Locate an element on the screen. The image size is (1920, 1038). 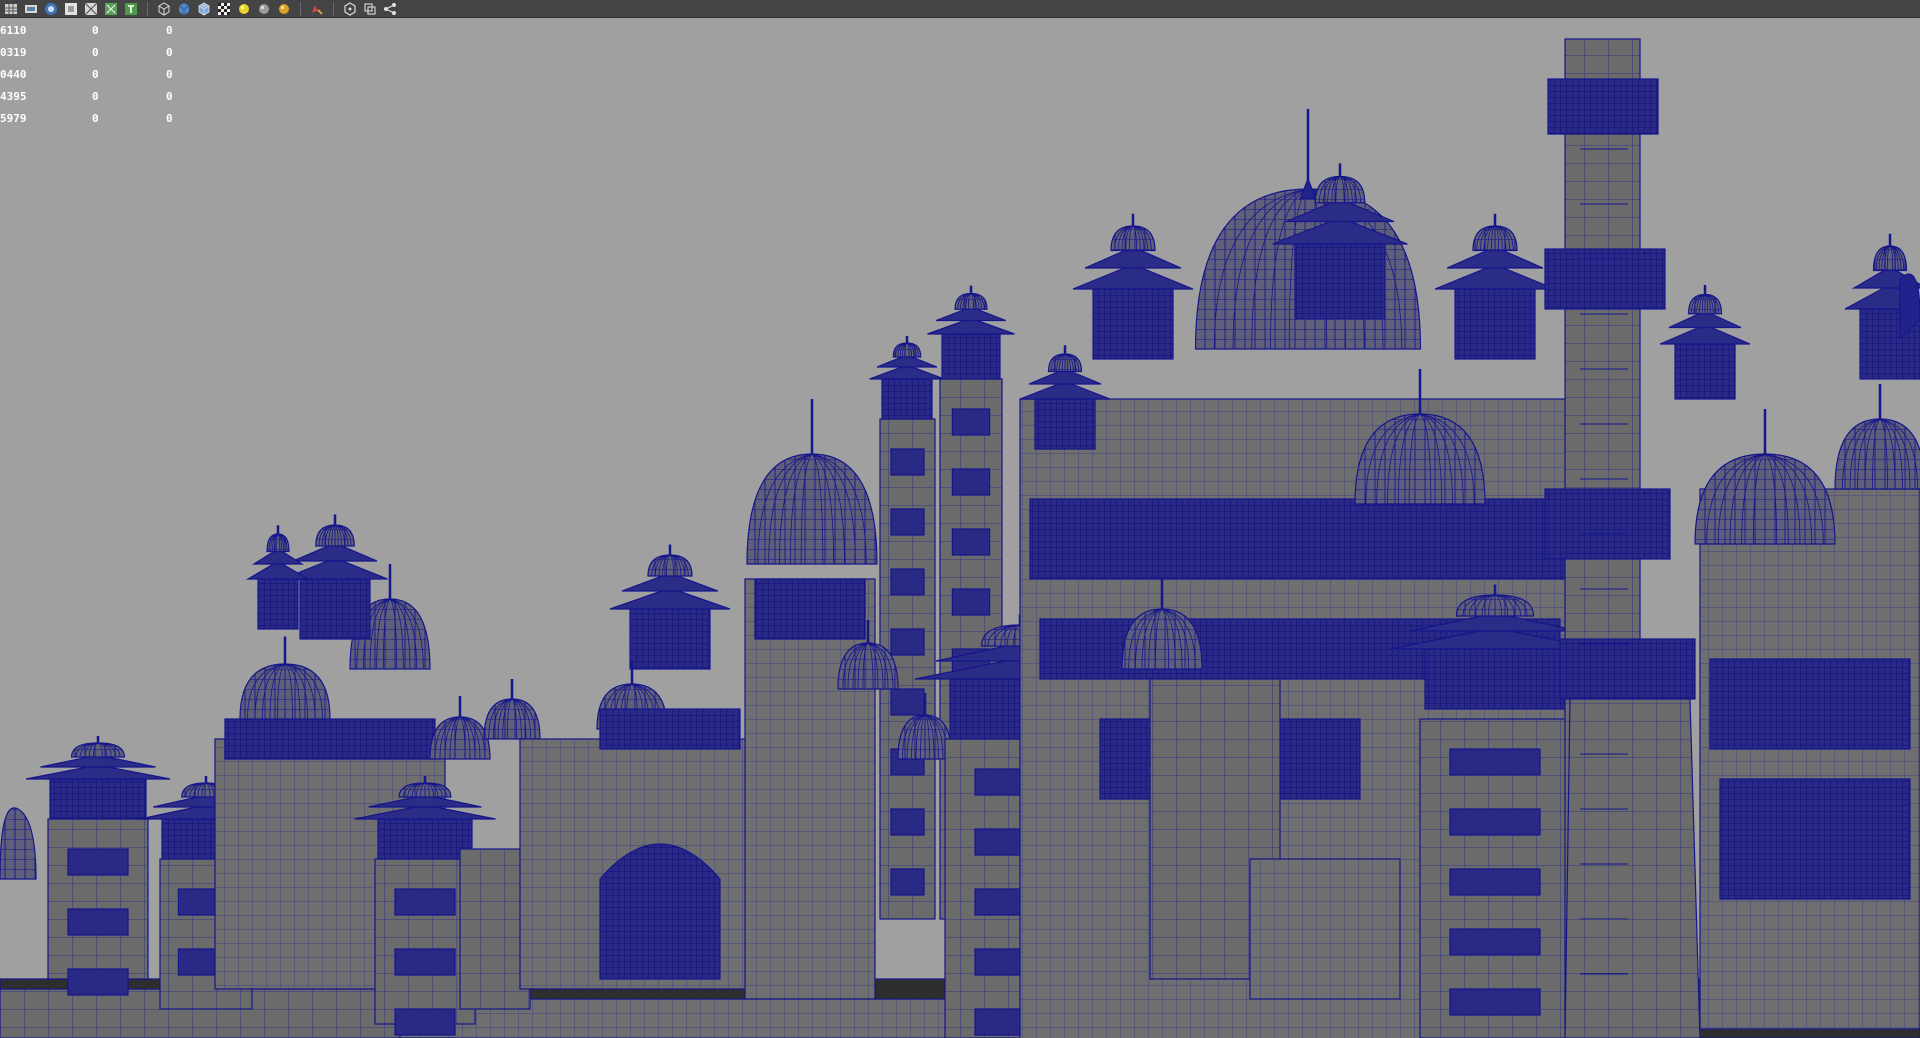
gate-mask-icon is located at coordinates (71, 9).